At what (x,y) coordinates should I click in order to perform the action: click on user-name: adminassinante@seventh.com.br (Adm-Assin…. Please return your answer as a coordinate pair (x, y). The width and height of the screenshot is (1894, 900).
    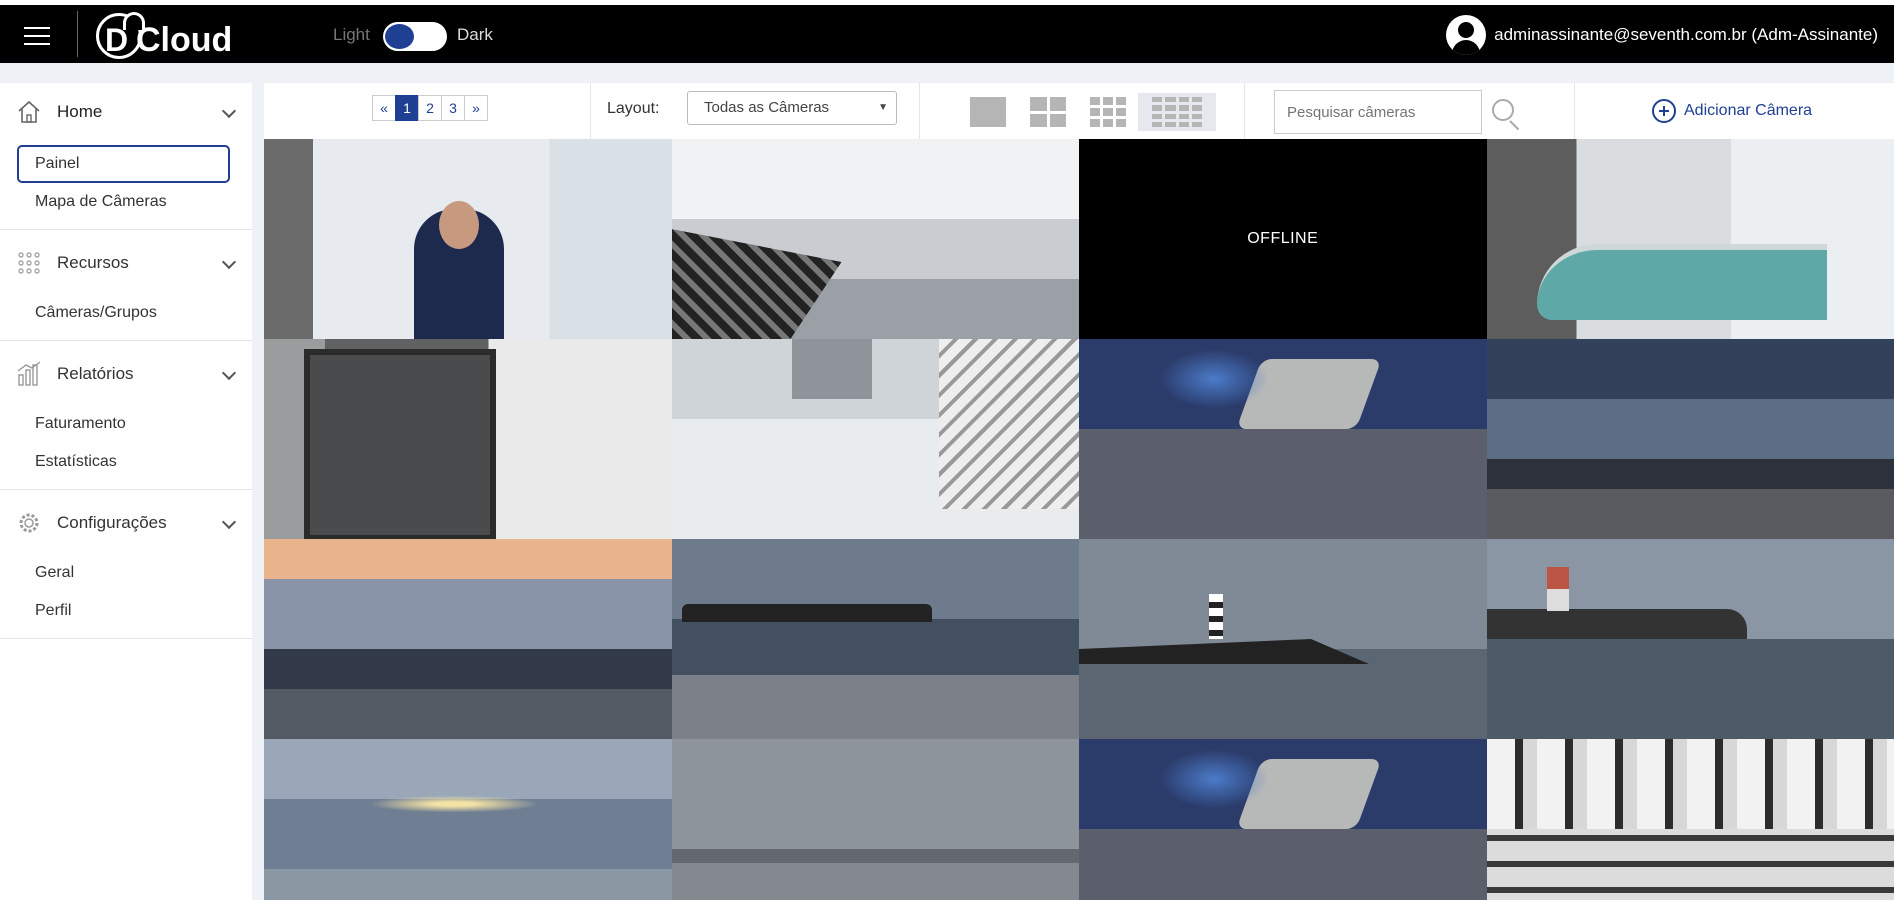
    Looking at the image, I should click on (1686, 34).